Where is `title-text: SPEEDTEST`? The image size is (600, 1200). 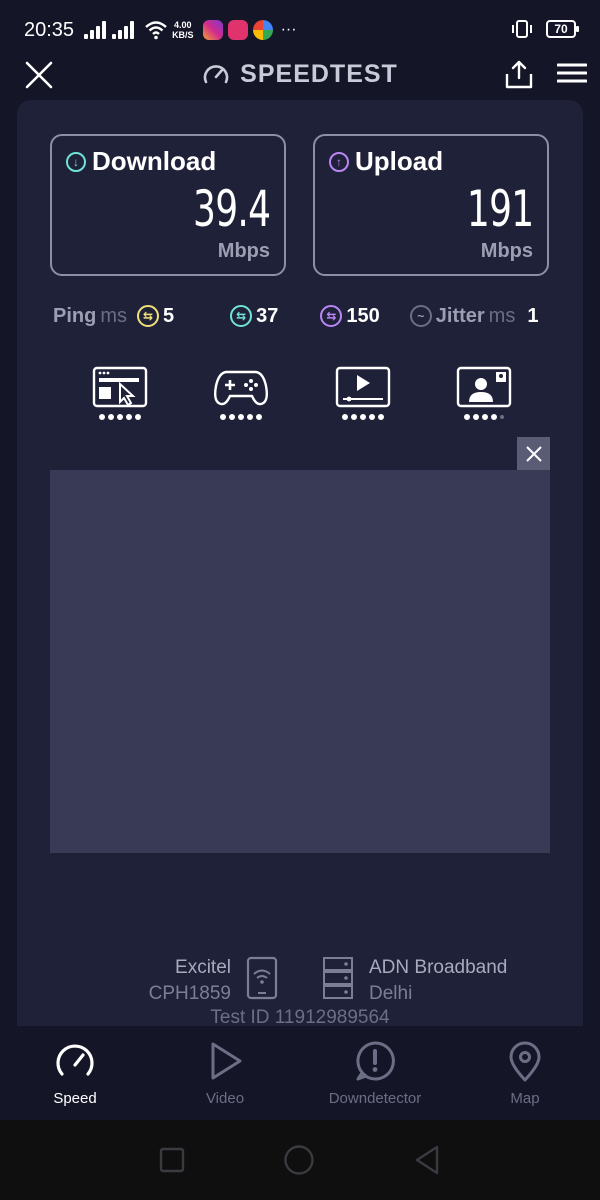 title-text: SPEEDTEST is located at coordinates (319, 73).